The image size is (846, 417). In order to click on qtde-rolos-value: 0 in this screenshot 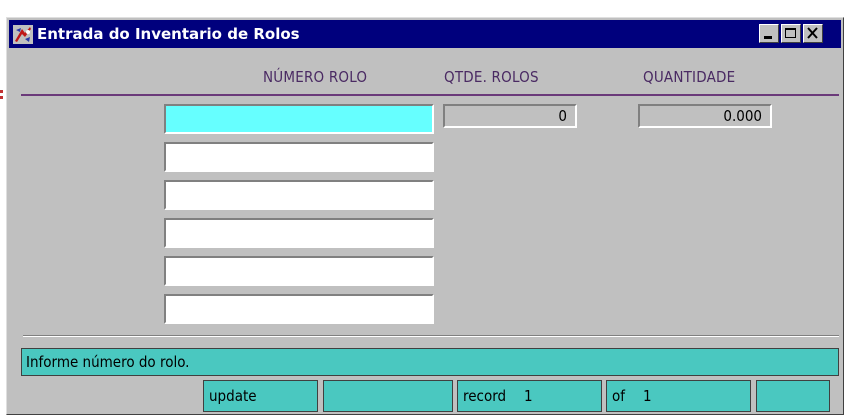, I will do `click(510, 116)`.